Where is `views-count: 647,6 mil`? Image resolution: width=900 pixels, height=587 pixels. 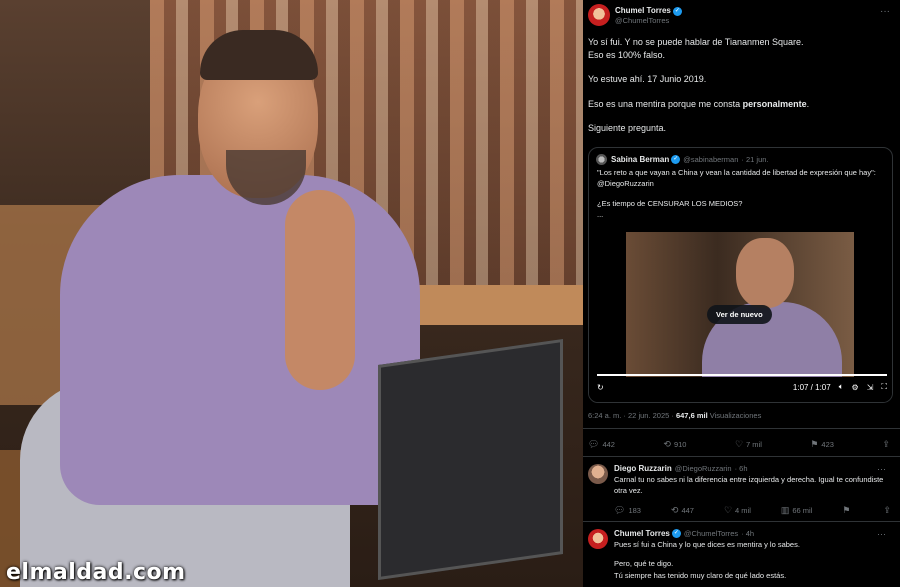 views-count: 647,6 mil is located at coordinates (691, 415).